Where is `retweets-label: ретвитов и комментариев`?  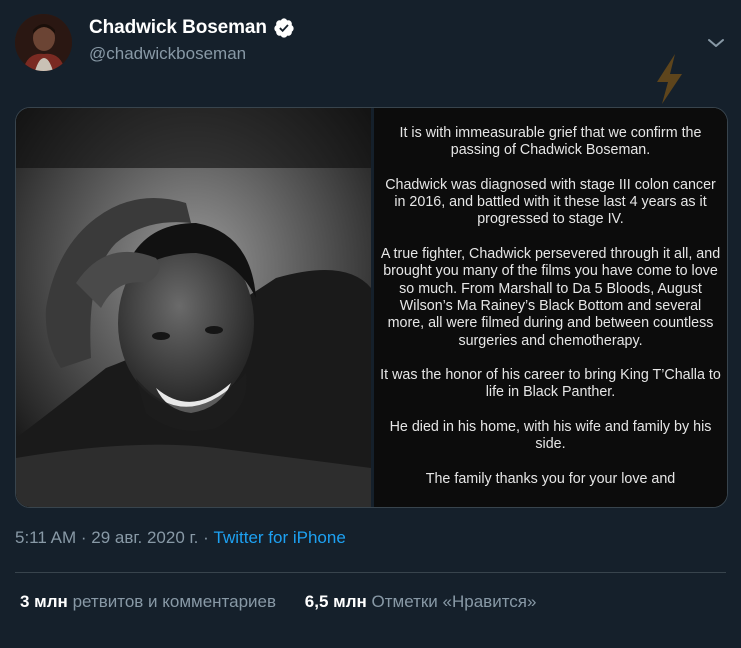
retweets-label: ретвитов и комментариев is located at coordinates (174, 601).